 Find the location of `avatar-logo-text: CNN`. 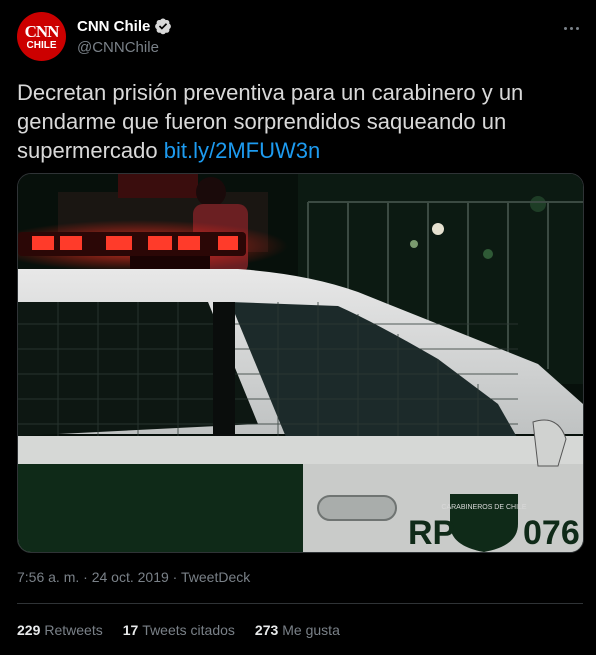

avatar-logo-text: CNN is located at coordinates (42, 31).